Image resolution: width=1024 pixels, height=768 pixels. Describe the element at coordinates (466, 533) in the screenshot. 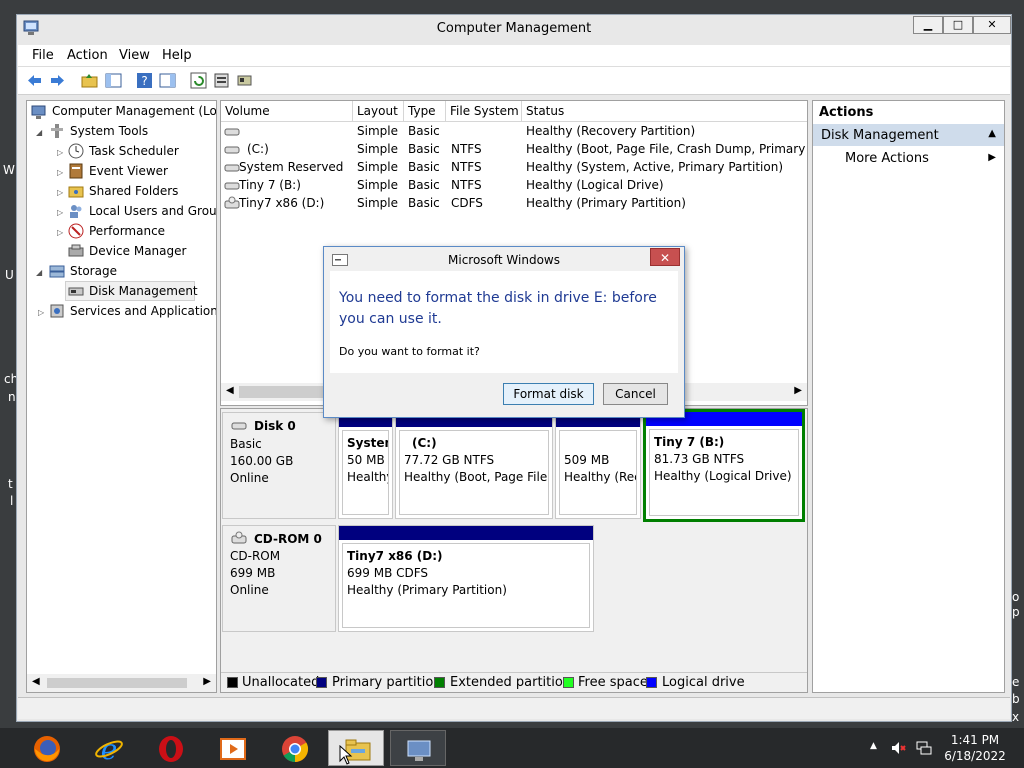

I see `partition-bar-primary` at that location.